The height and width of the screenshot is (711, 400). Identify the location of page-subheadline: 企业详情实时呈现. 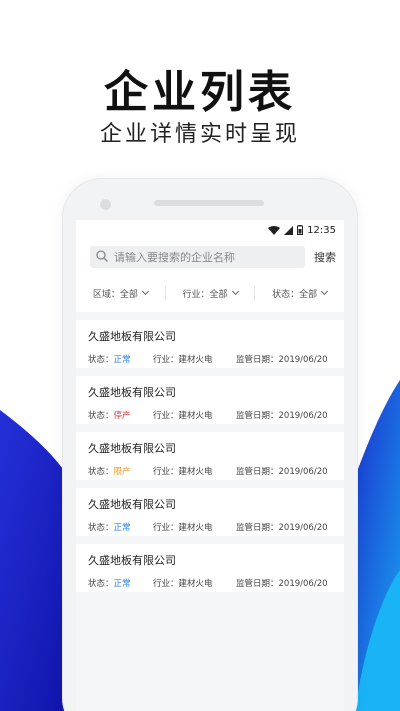
(199, 134).